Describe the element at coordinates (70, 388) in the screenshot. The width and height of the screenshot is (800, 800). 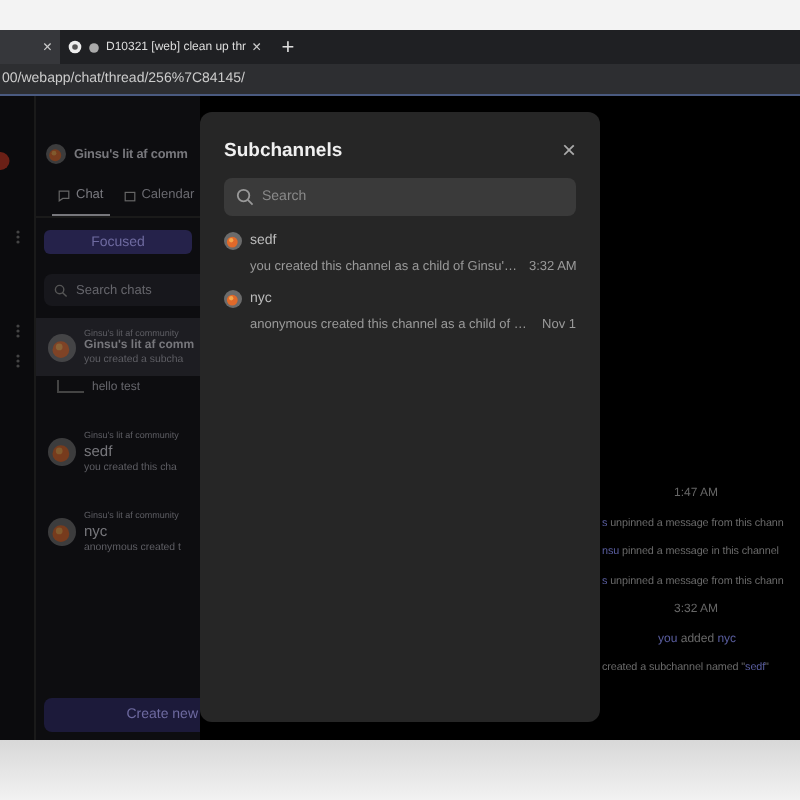
I see `thread-line-icon` at that location.